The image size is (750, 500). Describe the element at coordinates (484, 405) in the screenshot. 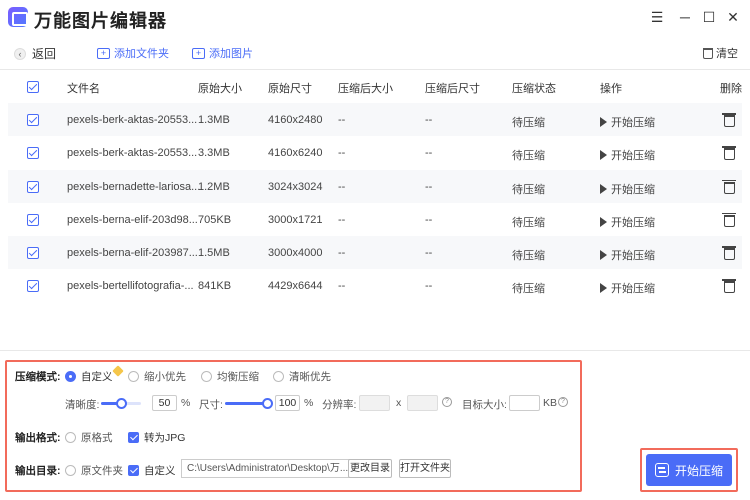

I see `target-size-label: 目标大小:` at that location.